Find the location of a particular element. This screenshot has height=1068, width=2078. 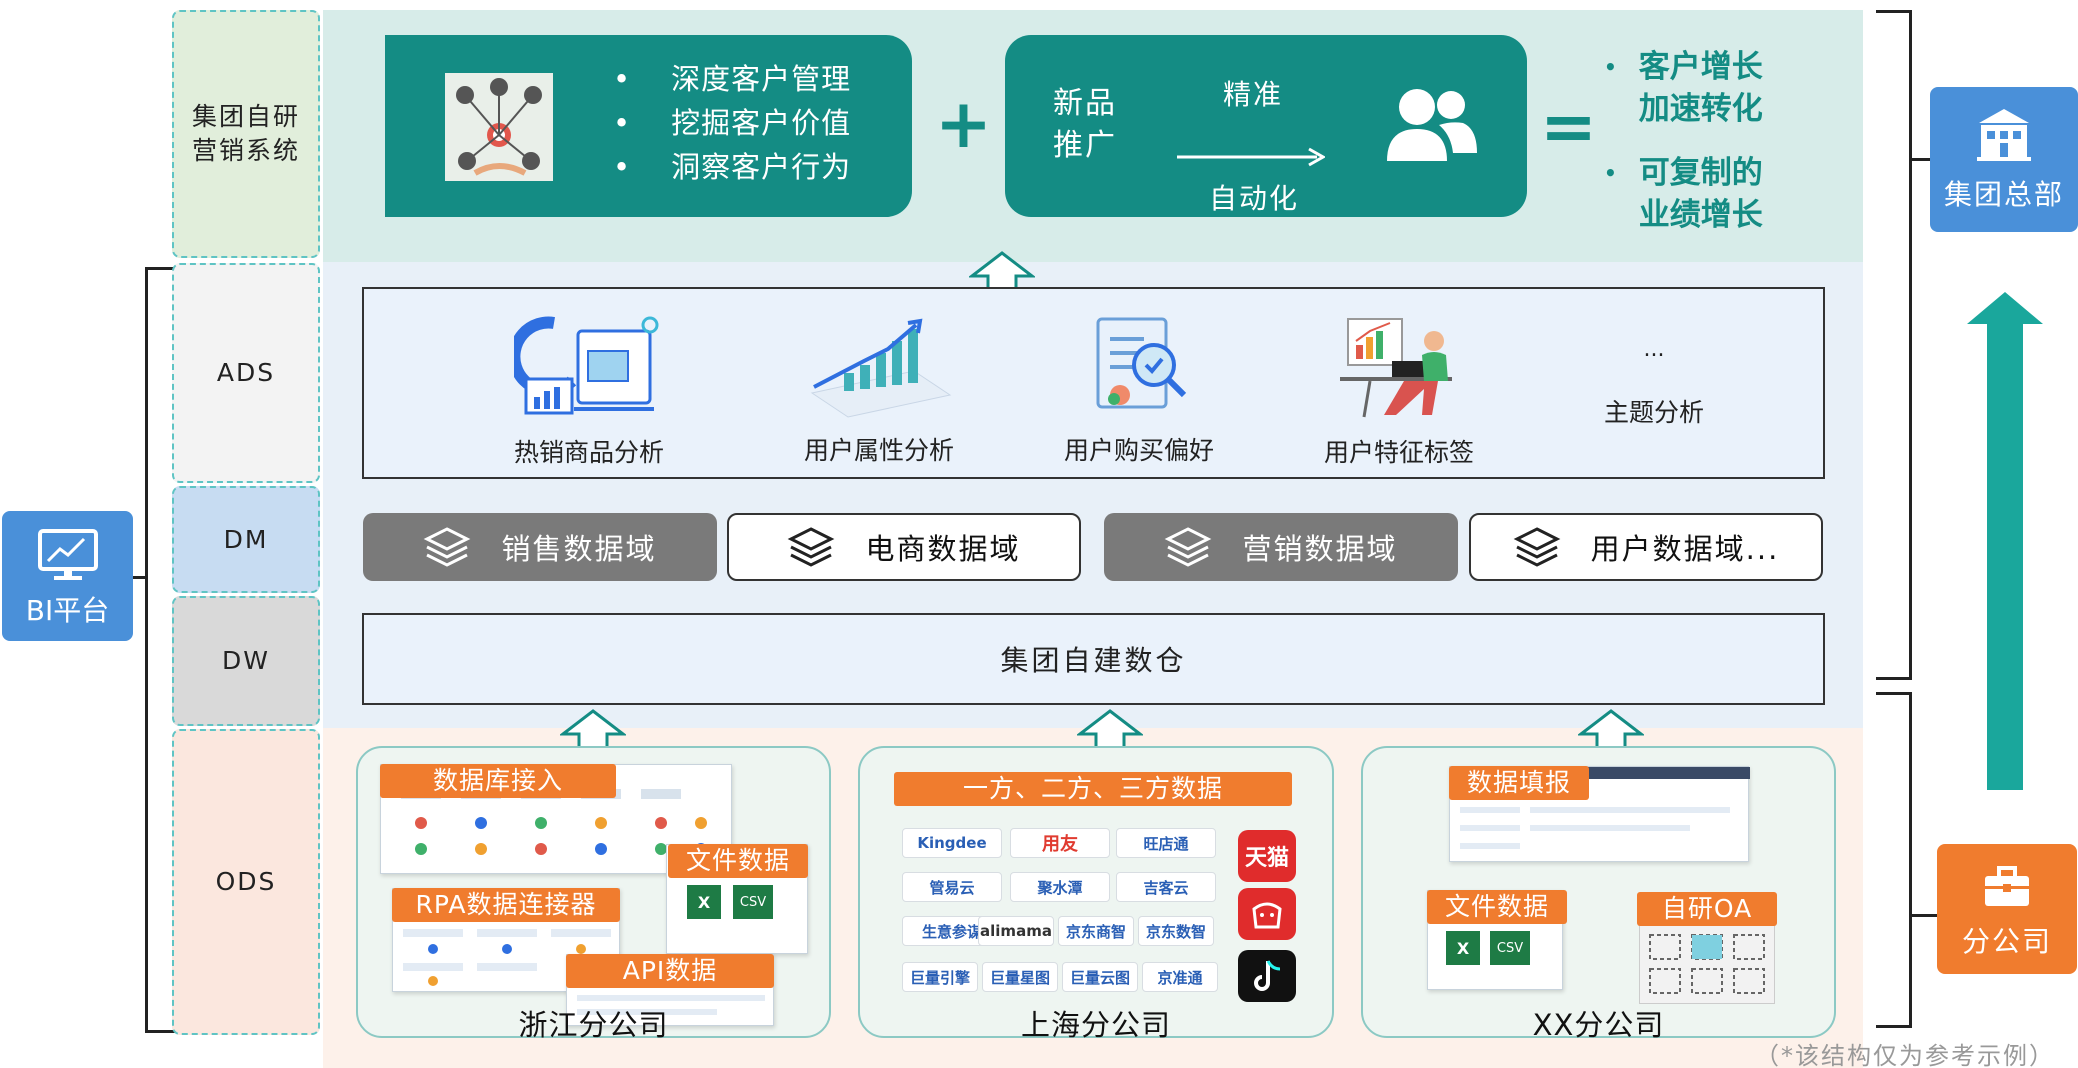

layer-ads-label: ADS is located at coordinates (246, 373).